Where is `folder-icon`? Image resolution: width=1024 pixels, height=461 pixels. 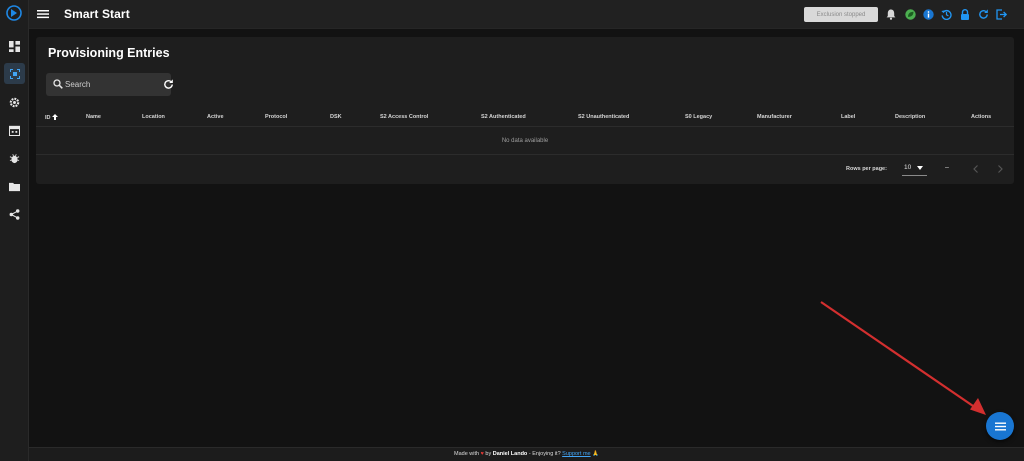 folder-icon is located at coordinates (14, 187).